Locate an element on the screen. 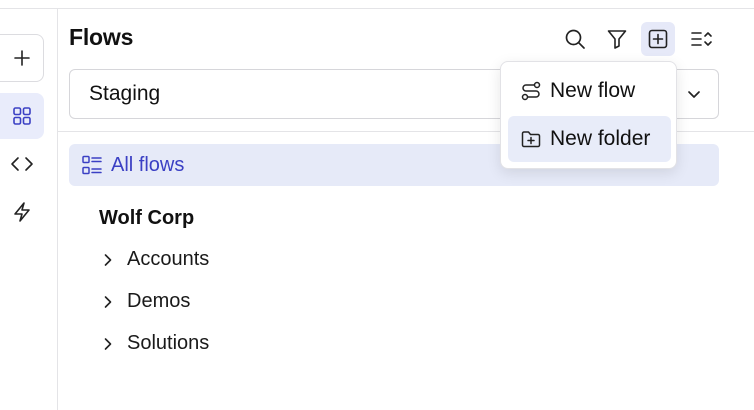  add-new-button is located at coordinates (658, 39).